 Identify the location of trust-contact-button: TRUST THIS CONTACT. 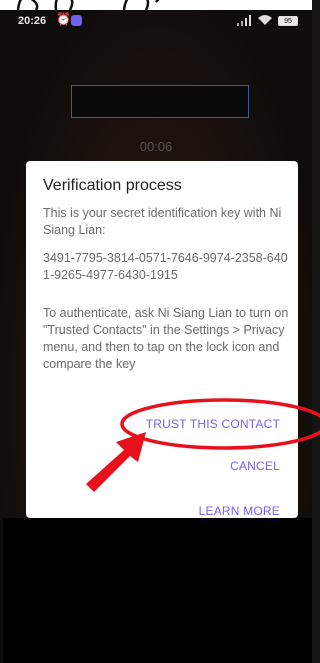
(213, 424).